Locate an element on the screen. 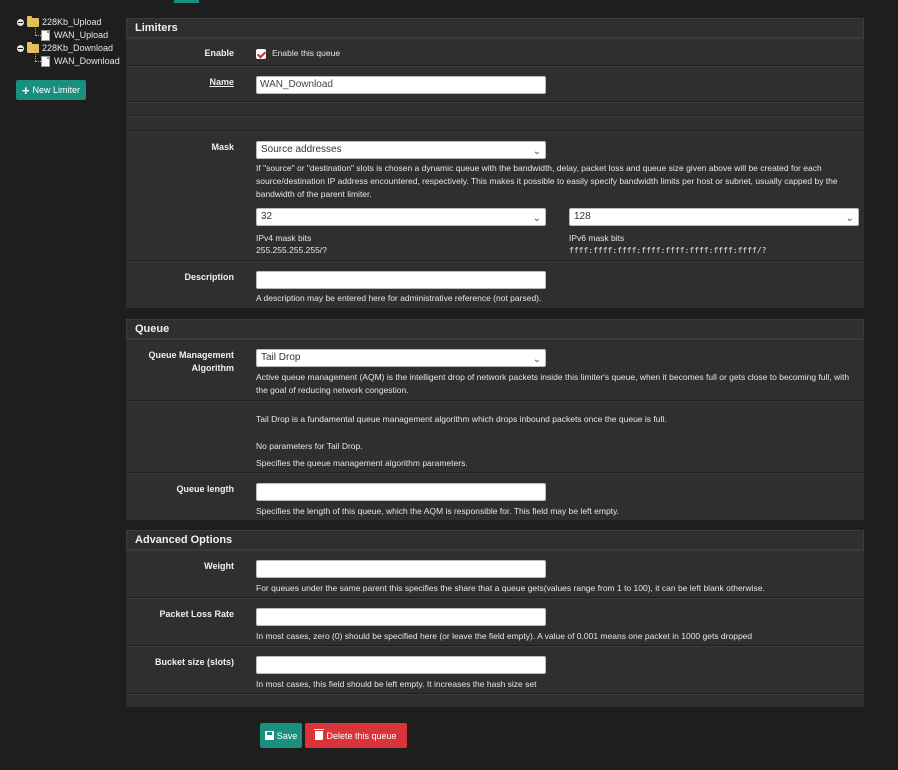 The width and height of the screenshot is (898, 770). name-row: Name WAN_Download is located at coordinates (495, 84).